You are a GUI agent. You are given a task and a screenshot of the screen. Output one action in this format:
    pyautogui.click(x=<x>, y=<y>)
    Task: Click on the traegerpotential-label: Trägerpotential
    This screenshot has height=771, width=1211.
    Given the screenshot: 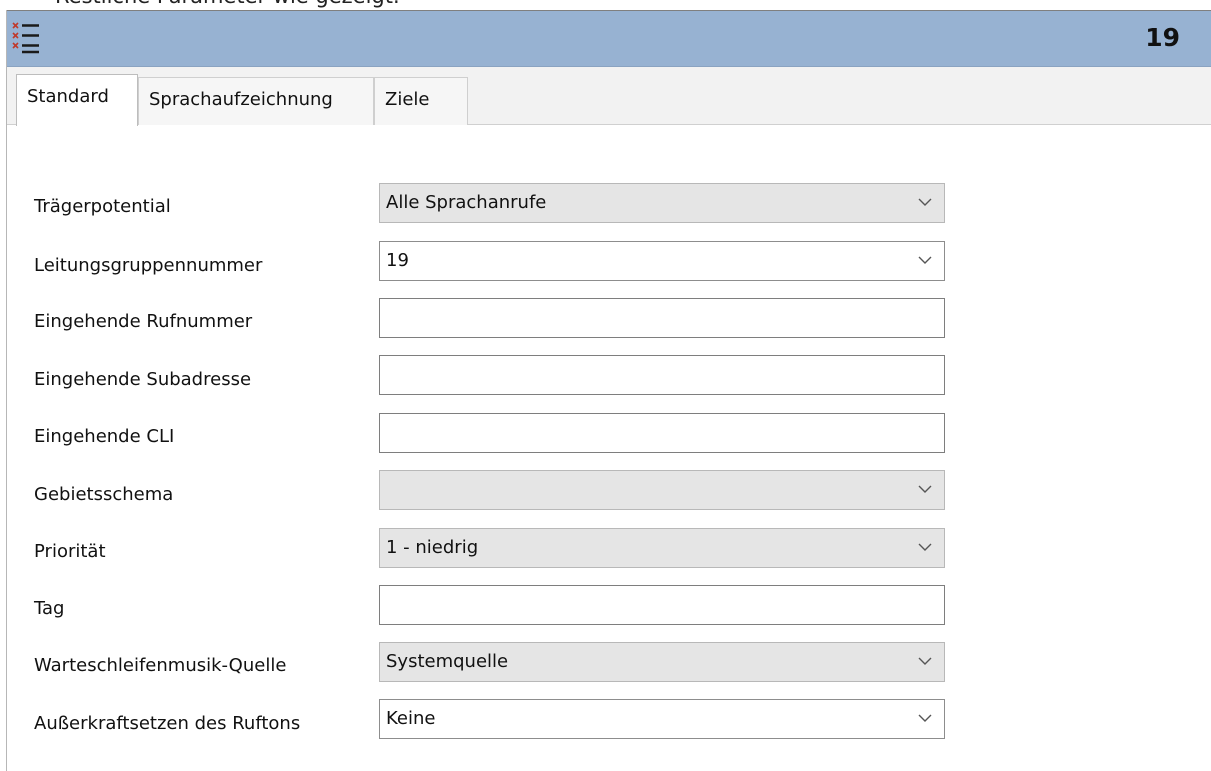 What is the action you would take?
    pyautogui.click(x=102, y=206)
    